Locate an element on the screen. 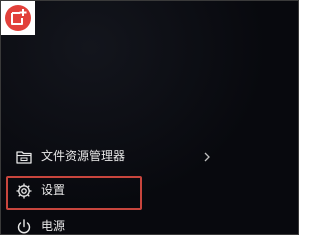 This screenshot has height=240, width=320. gear-icon is located at coordinates (24, 191).